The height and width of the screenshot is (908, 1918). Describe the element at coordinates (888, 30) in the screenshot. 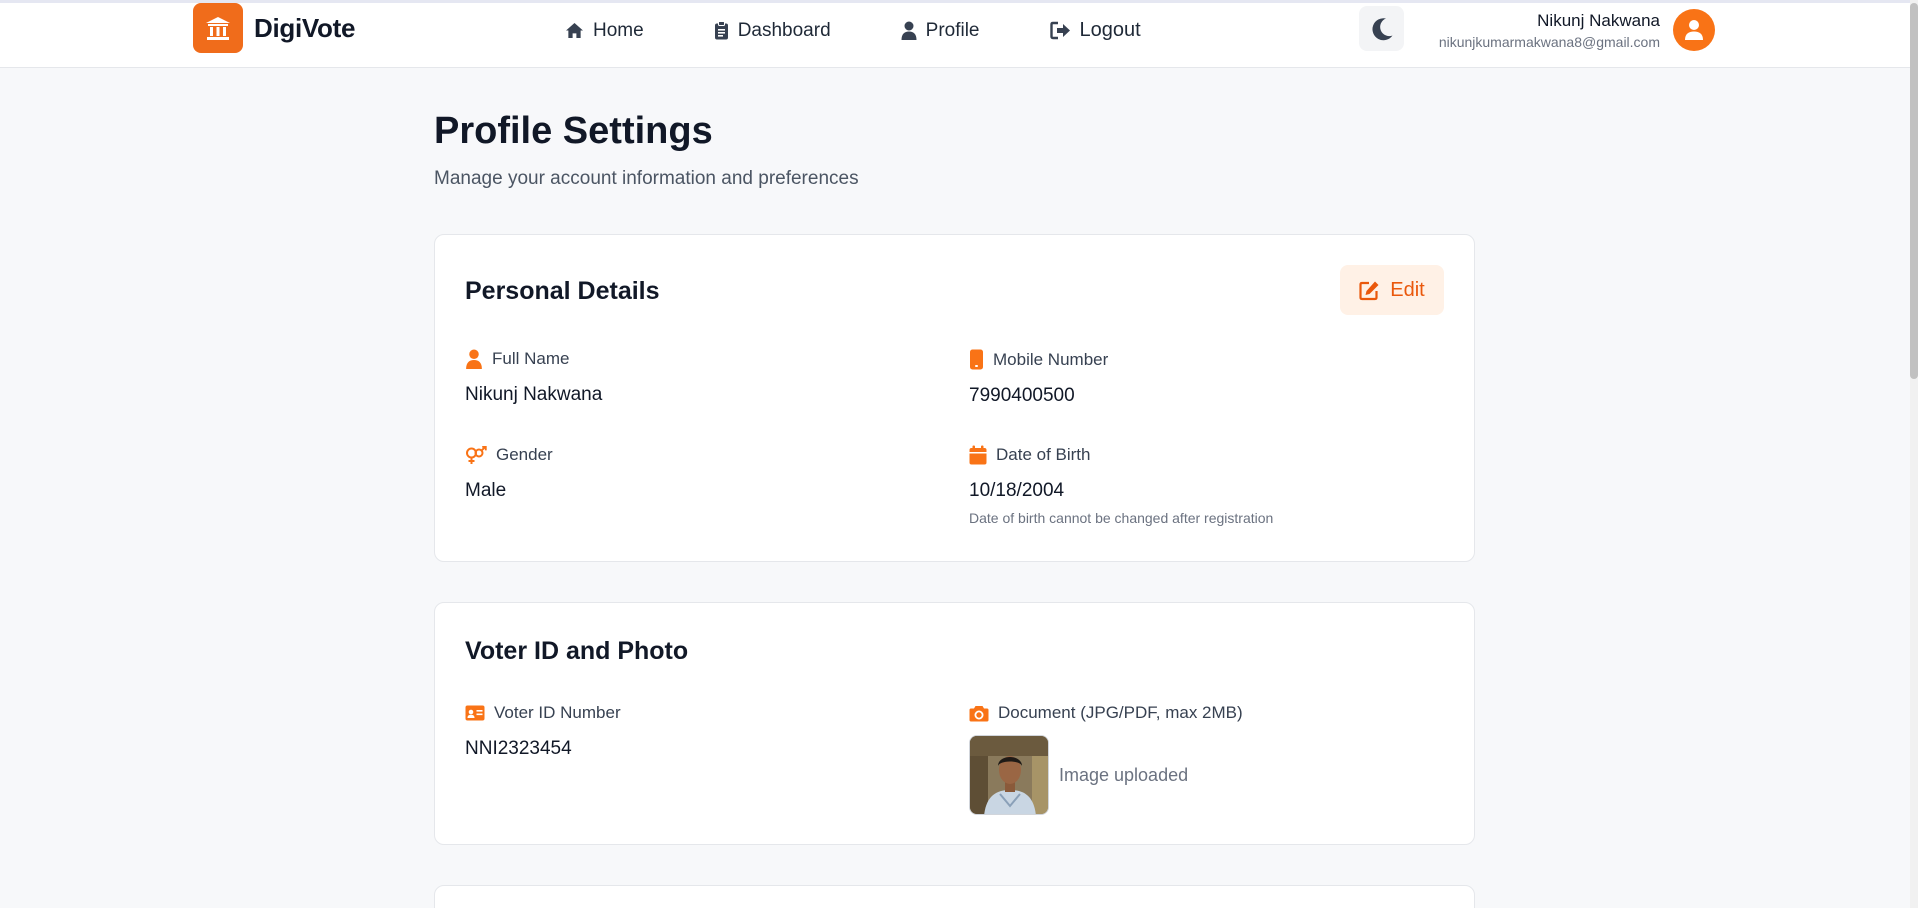

I see `nav-links: Home Dashboard Profile Logout` at that location.